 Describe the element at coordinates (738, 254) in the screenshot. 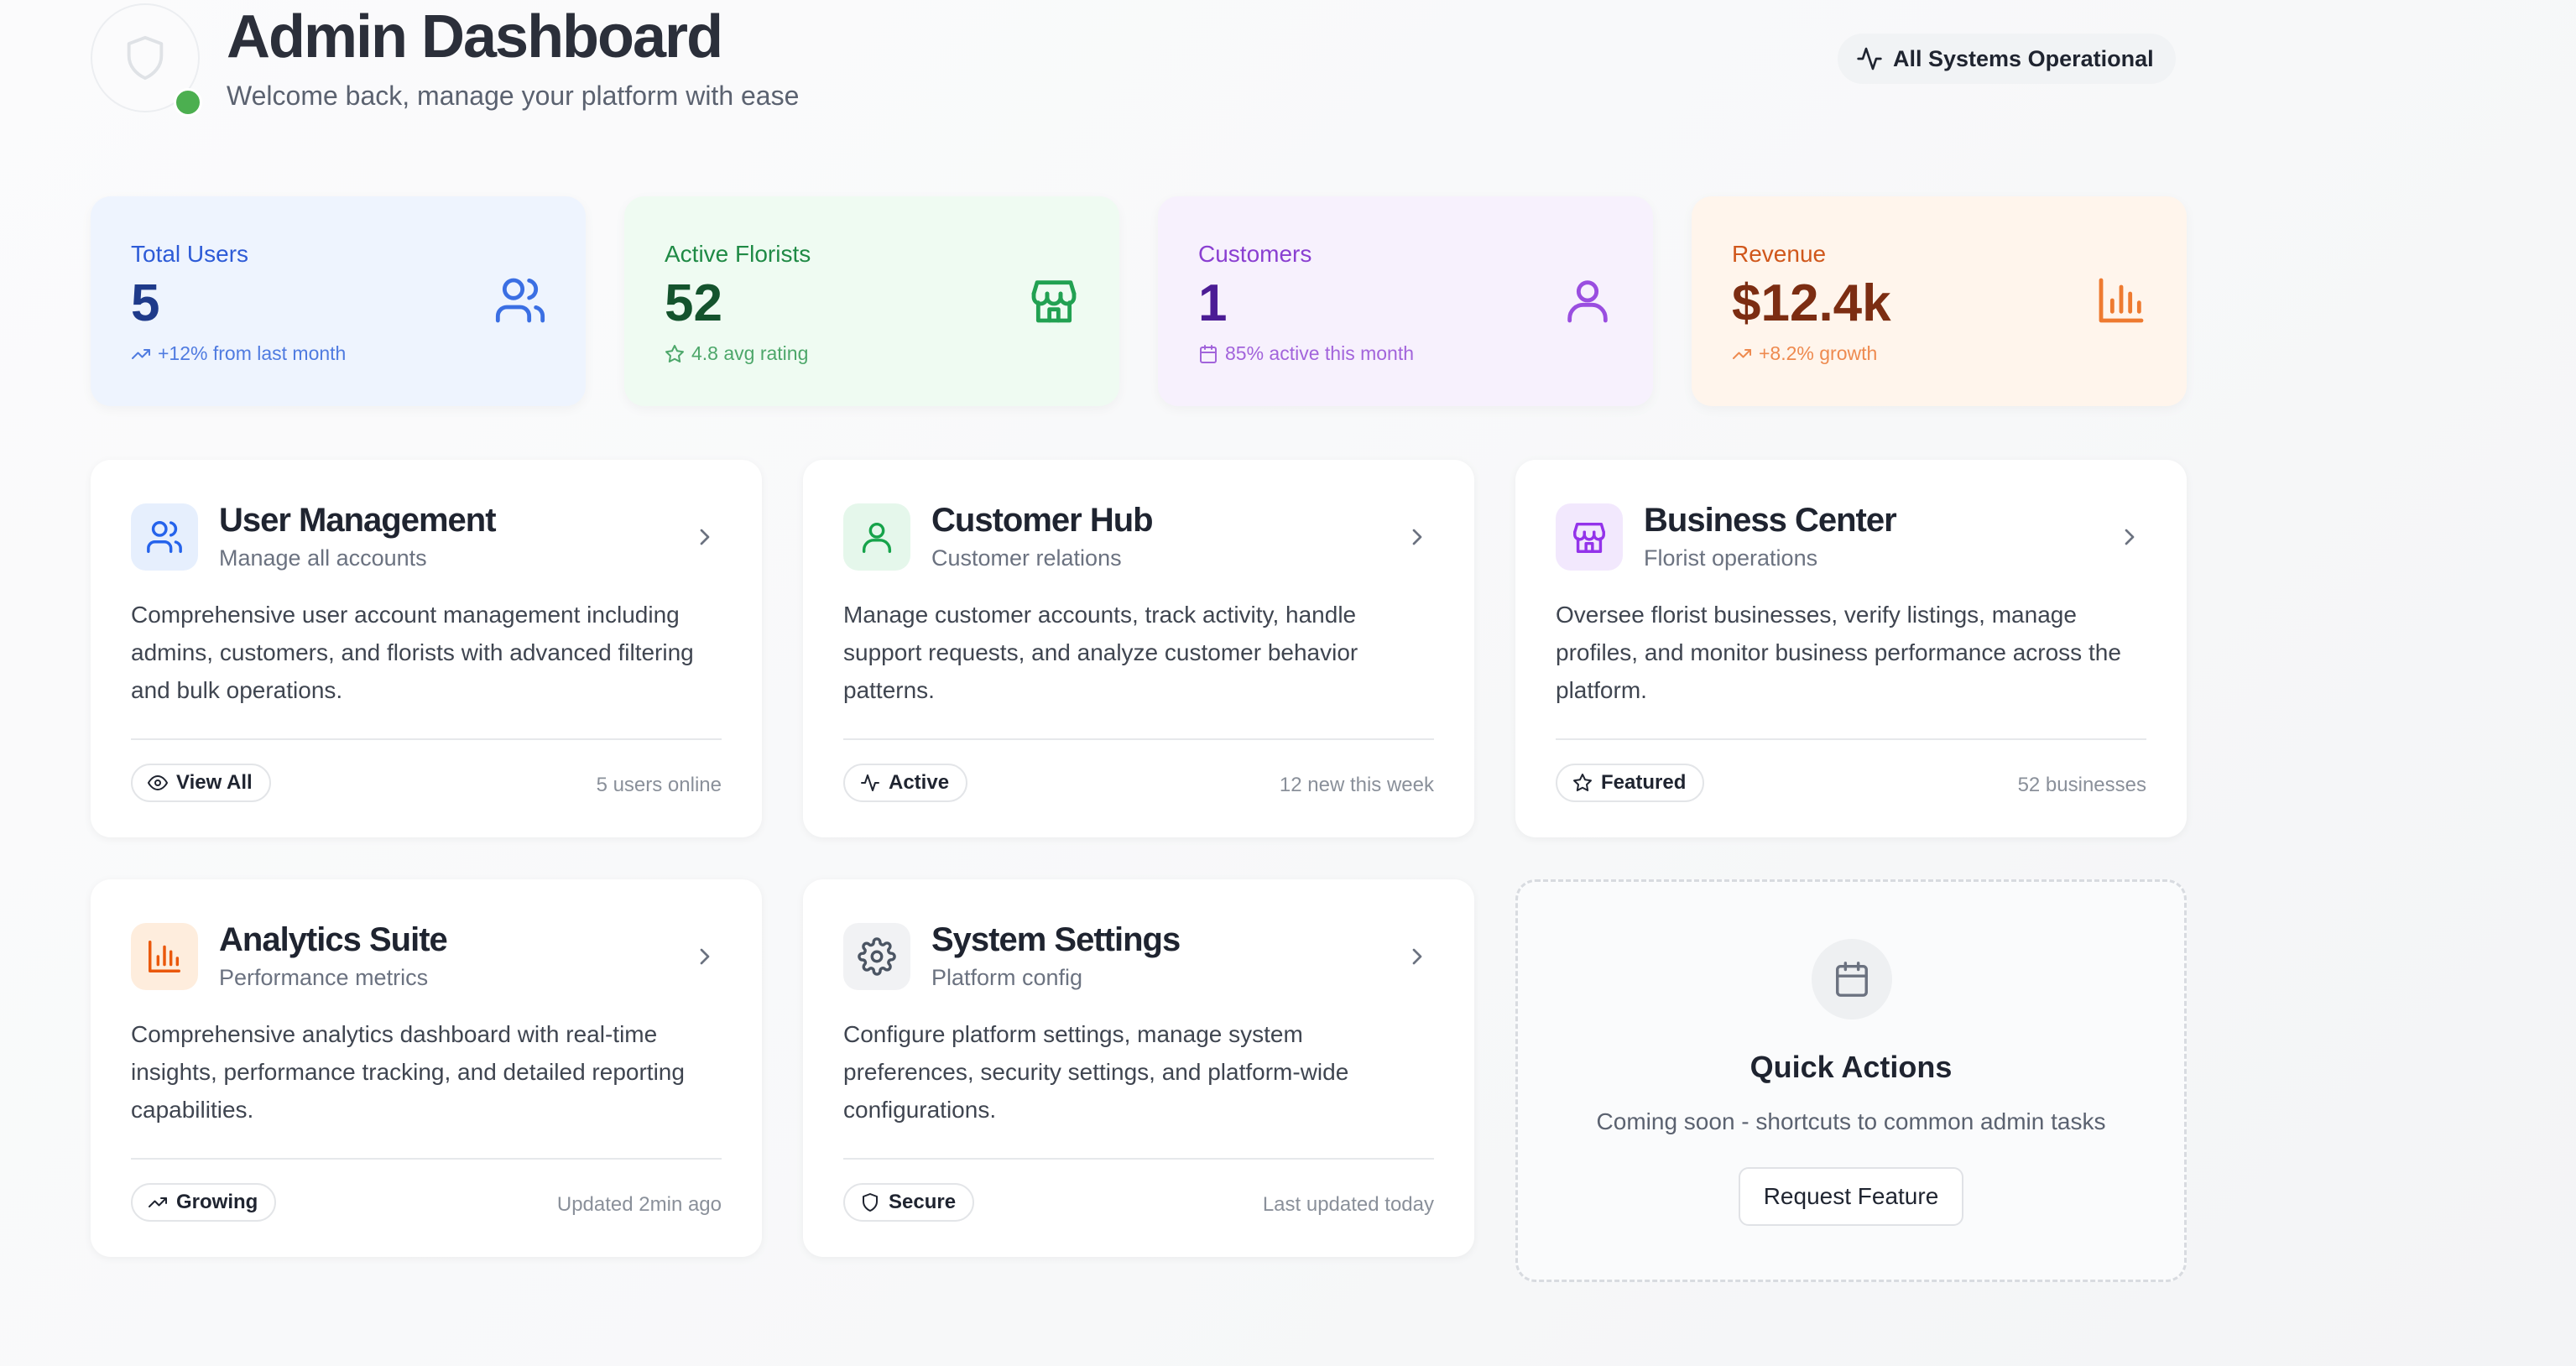

I see `stat-label: Active Florists` at that location.